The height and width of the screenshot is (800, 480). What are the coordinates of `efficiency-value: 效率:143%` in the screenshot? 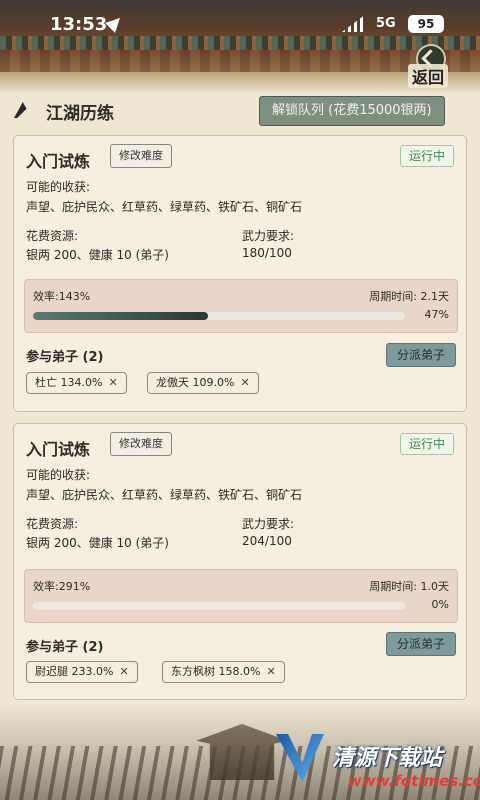 It's located at (62, 296).